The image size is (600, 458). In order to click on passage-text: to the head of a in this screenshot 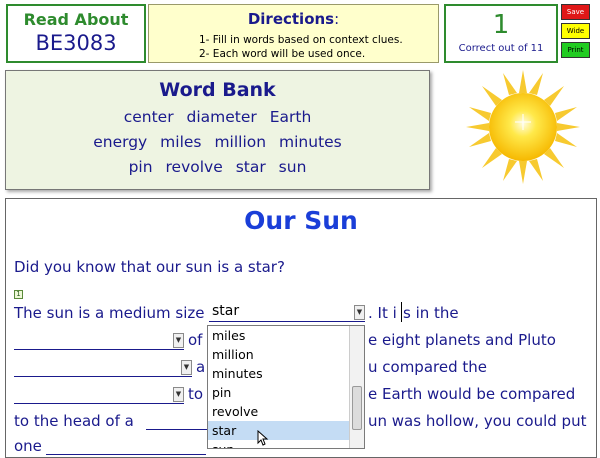, I will do `click(74, 421)`.